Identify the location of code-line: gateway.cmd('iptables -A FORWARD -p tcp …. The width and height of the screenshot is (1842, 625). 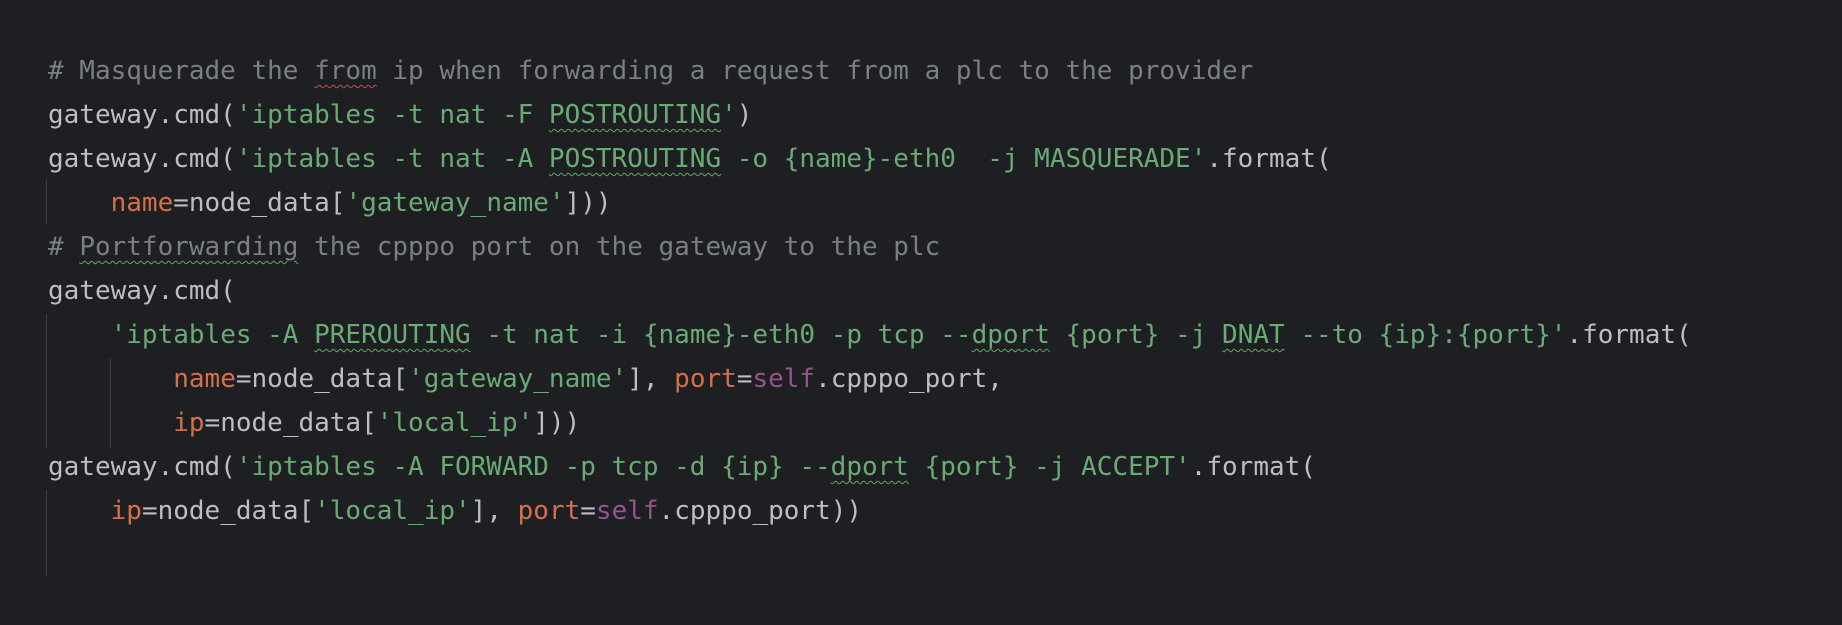
(682, 467).